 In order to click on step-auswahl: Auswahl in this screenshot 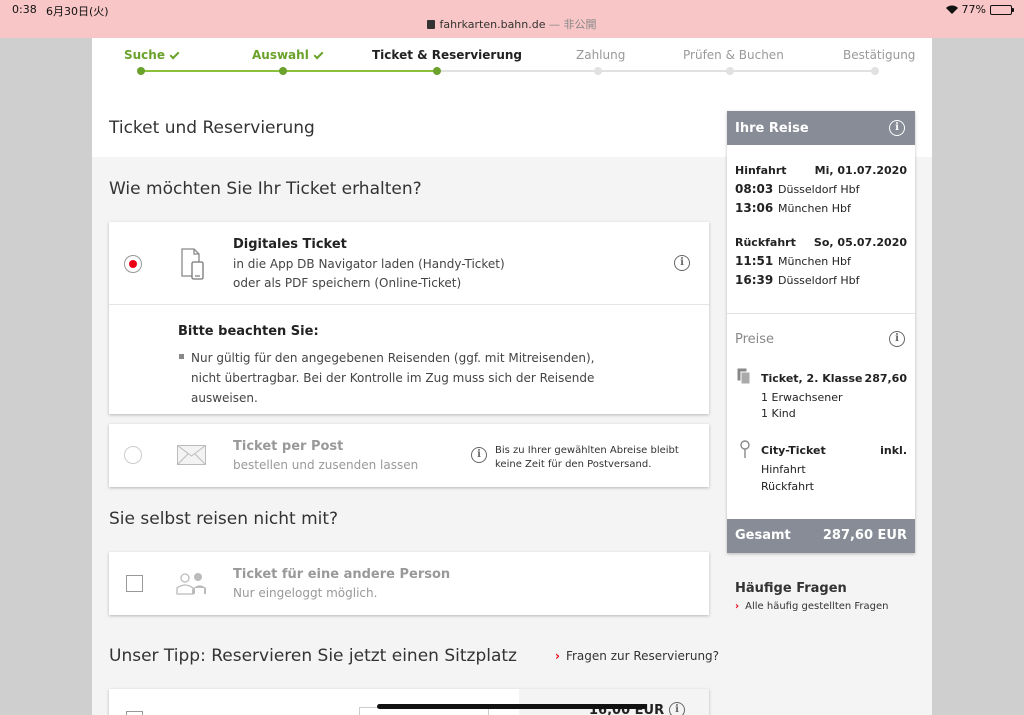, I will do `click(288, 55)`.